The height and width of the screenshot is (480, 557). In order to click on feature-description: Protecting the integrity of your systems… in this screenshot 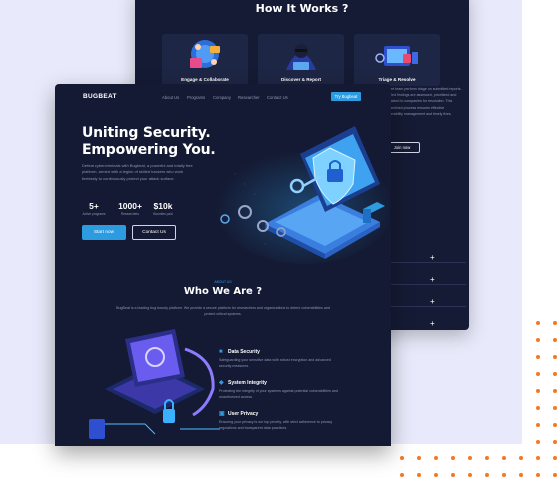, I will do `click(278, 394)`.